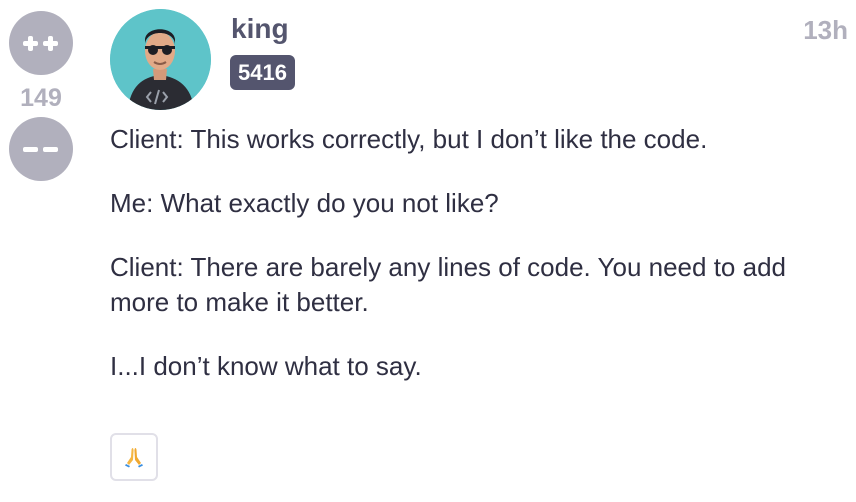  What do you see at coordinates (260, 29) in the screenshot?
I see `author-username: king` at bounding box center [260, 29].